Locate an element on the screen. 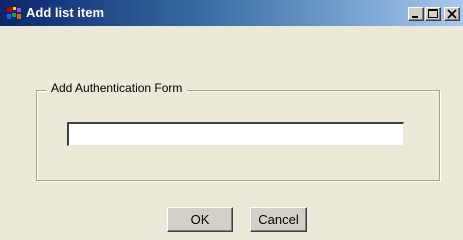 Image resolution: width=463 pixels, height=240 pixels. app-icon is located at coordinates (14, 13).